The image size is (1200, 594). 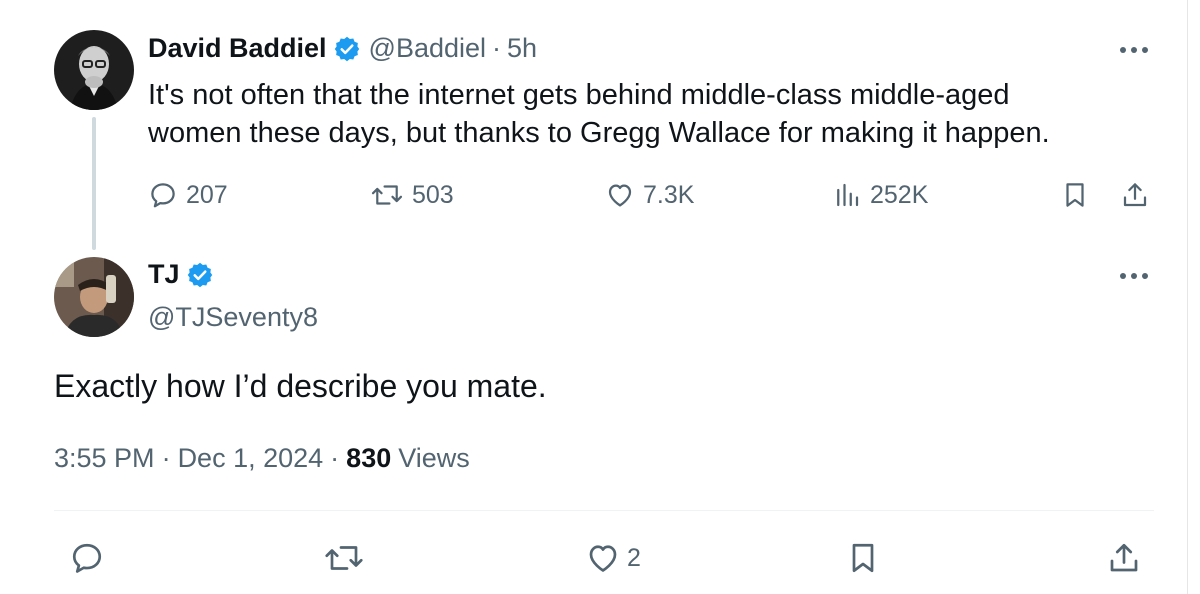 What do you see at coordinates (427, 48) in the screenshot?
I see `author-handle: @Baddiel` at bounding box center [427, 48].